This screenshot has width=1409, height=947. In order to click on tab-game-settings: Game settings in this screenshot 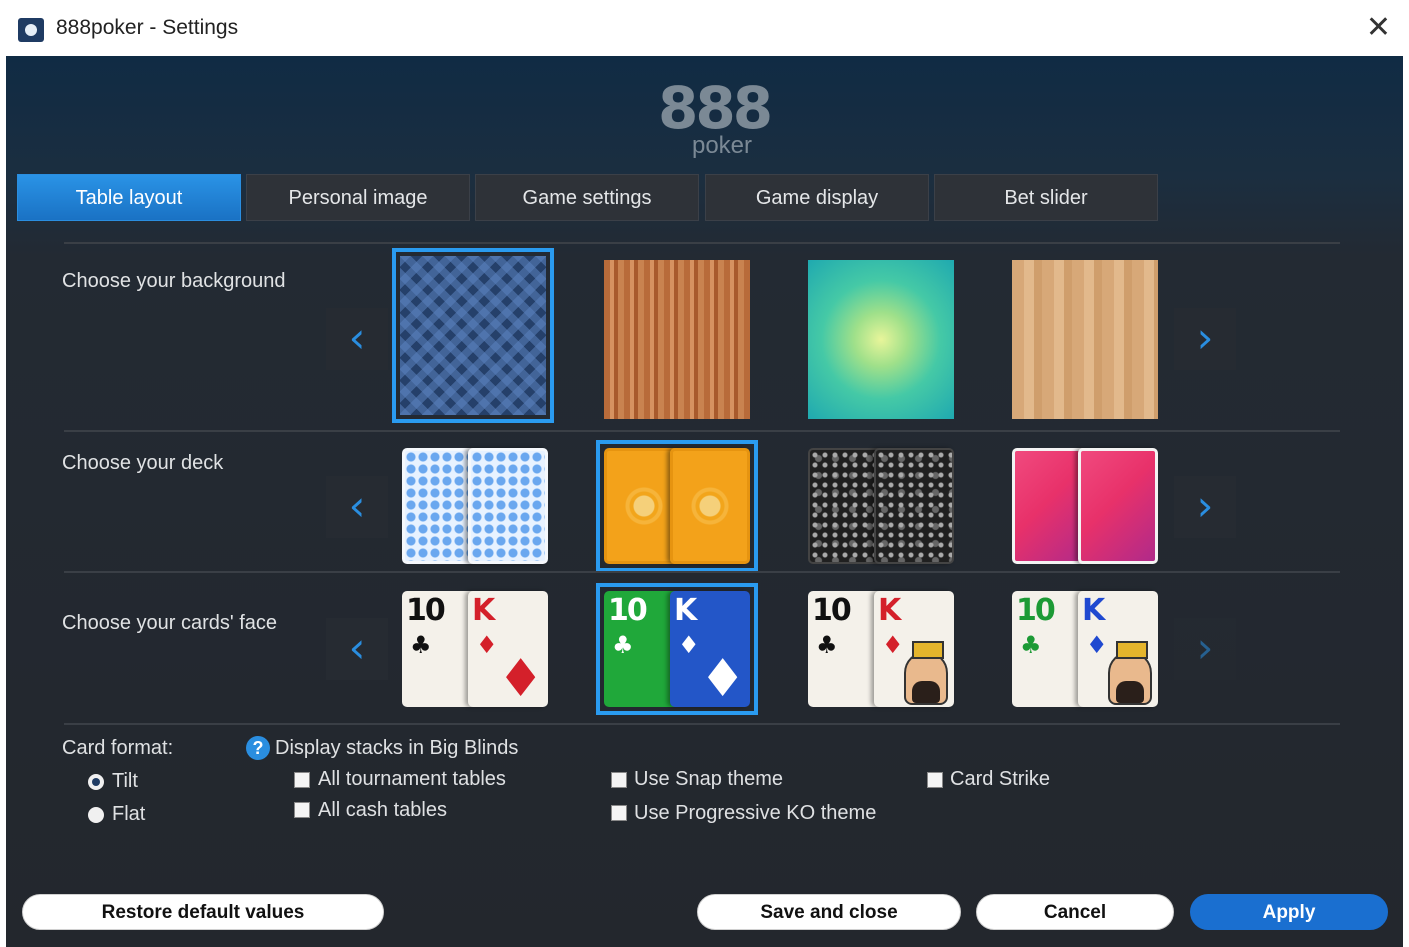, I will do `click(587, 197)`.